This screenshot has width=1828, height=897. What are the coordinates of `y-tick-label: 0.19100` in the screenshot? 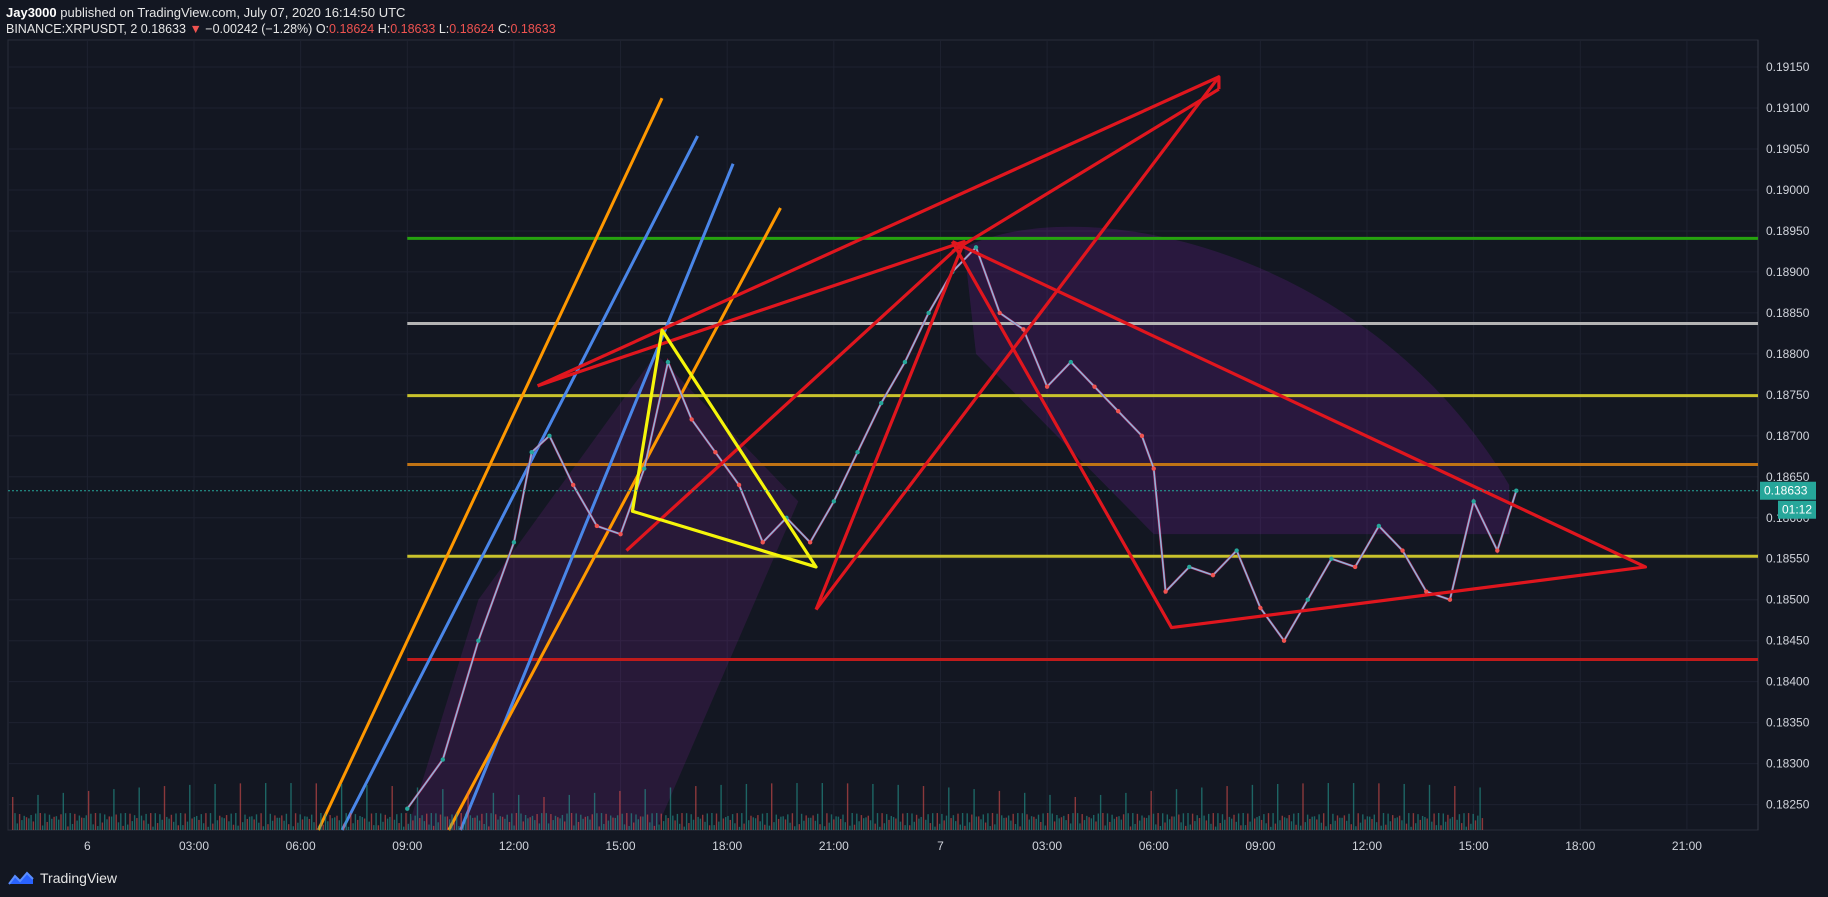 It's located at (1788, 108).